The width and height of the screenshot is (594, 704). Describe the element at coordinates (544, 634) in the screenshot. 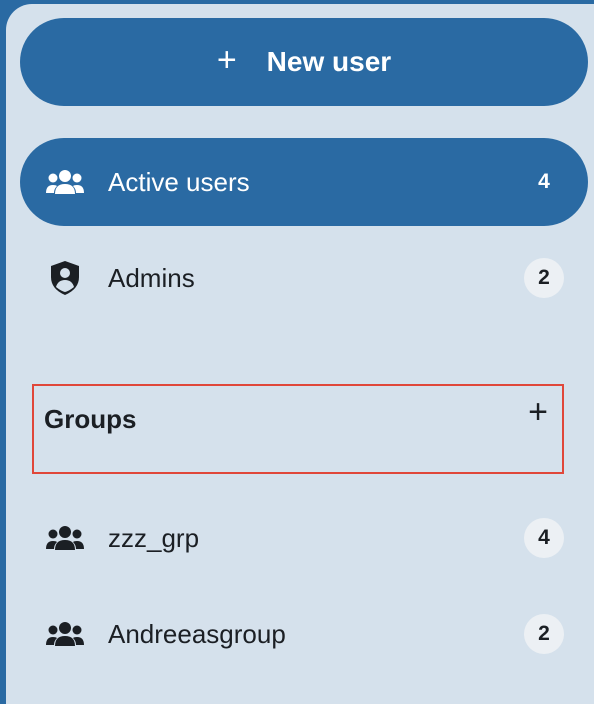

I see `group-count: 2` at that location.